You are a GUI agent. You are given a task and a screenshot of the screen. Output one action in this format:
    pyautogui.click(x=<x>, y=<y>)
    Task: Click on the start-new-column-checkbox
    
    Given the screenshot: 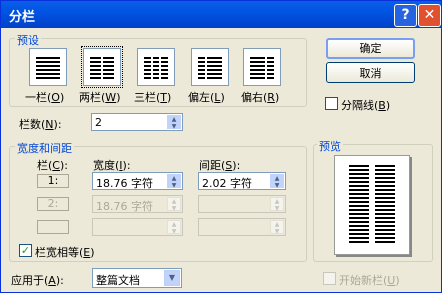 What is the action you would take?
    pyautogui.click(x=329, y=278)
    